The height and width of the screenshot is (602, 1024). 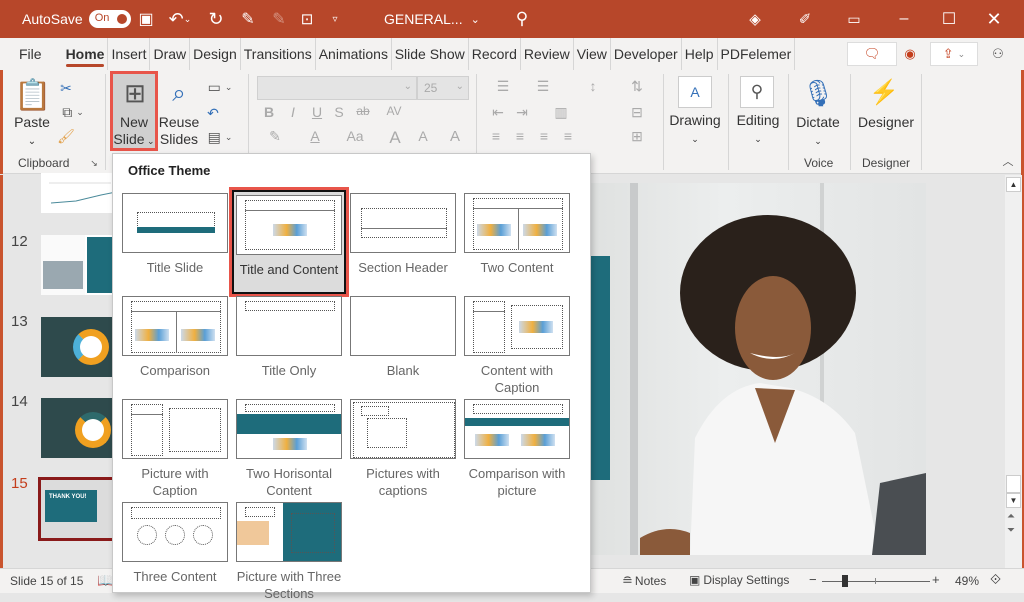 I want to click on reuse-slides-button: Reuse Slides, so click(x=179, y=131).